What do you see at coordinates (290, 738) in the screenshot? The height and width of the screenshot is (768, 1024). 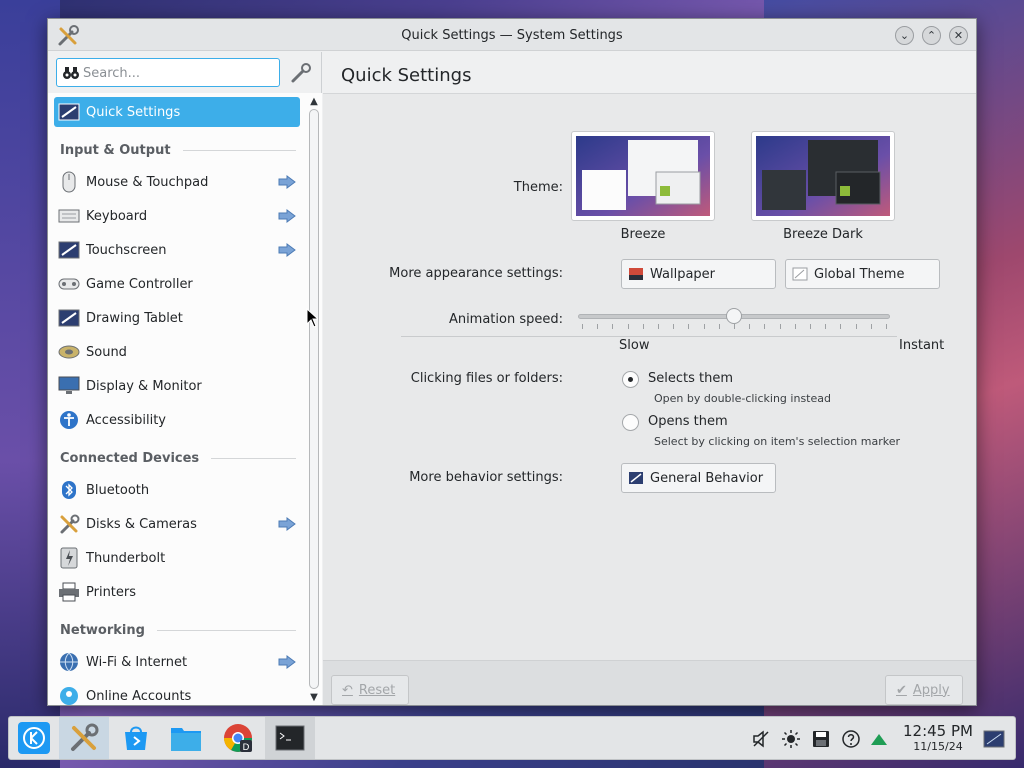 I see `taskbar-terminal` at bounding box center [290, 738].